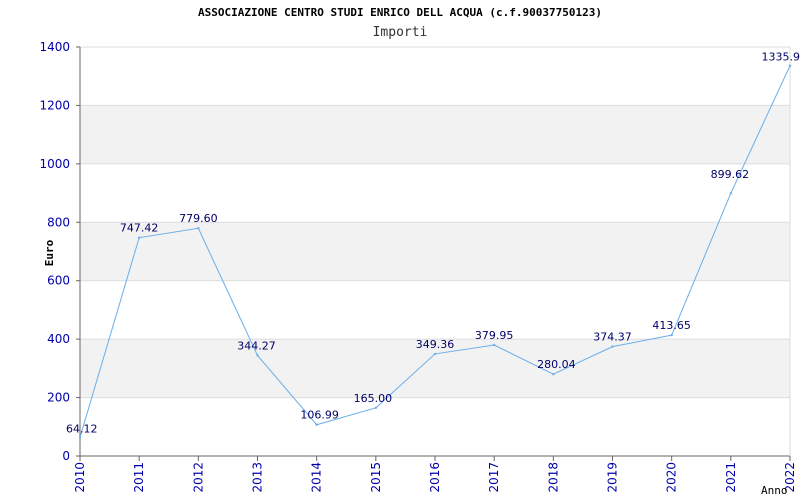 The height and width of the screenshot is (500, 800). I want to click on data-label: 379.95, so click(494, 335).